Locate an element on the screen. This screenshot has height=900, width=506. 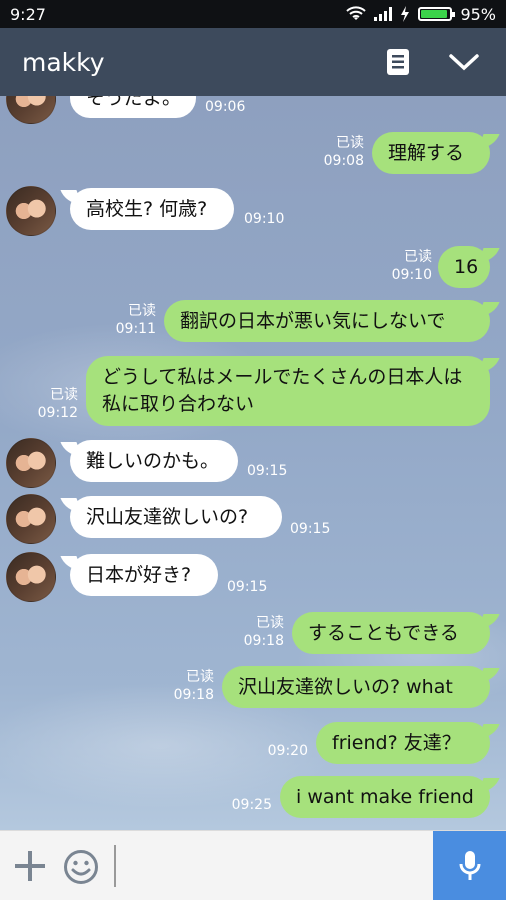
chevron-down-icon is located at coordinates (464, 62).